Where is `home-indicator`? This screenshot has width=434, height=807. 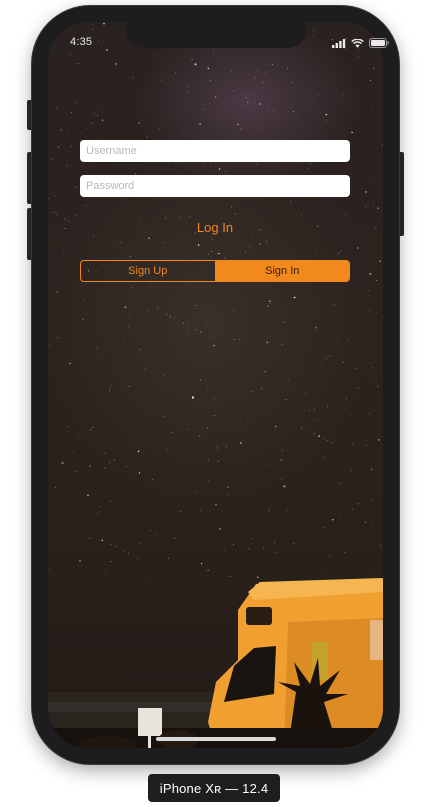
home-indicator is located at coordinates (216, 739).